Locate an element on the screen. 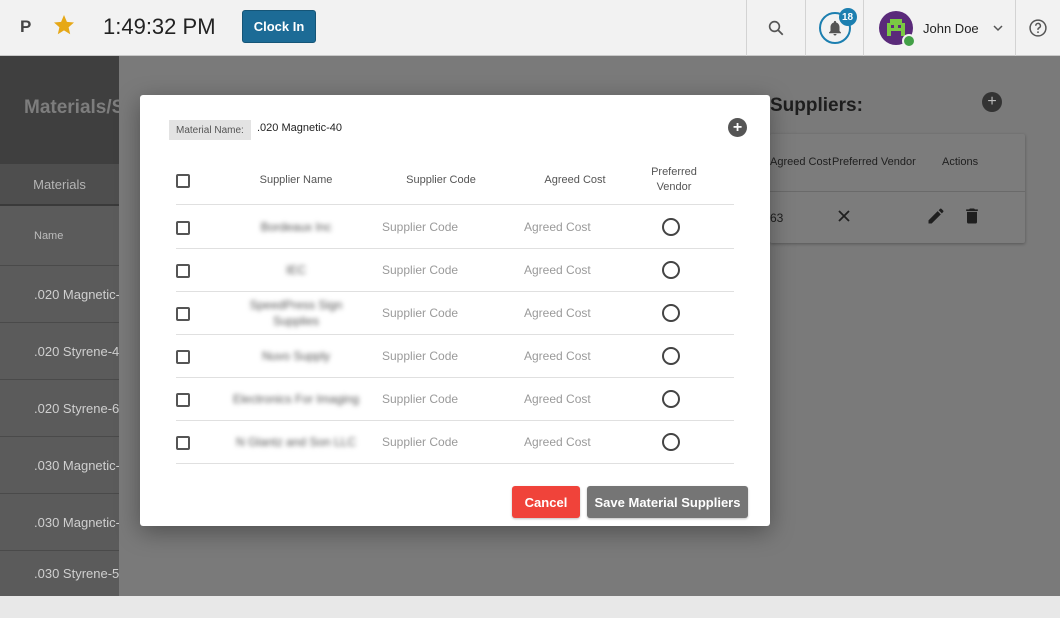 Image resolution: width=1060 pixels, height=618 pixels. close-icon is located at coordinates (844, 216).